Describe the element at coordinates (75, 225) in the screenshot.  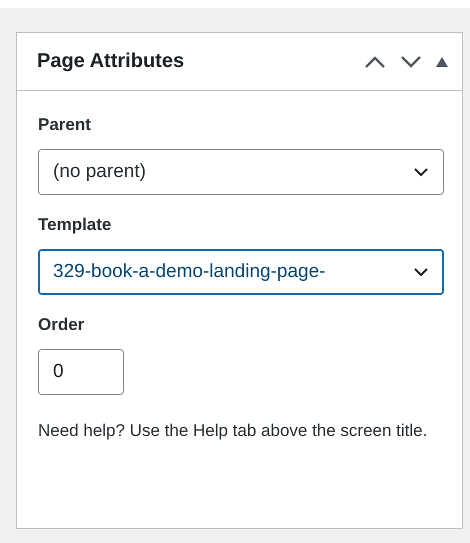
I see `field-label: Template` at that location.